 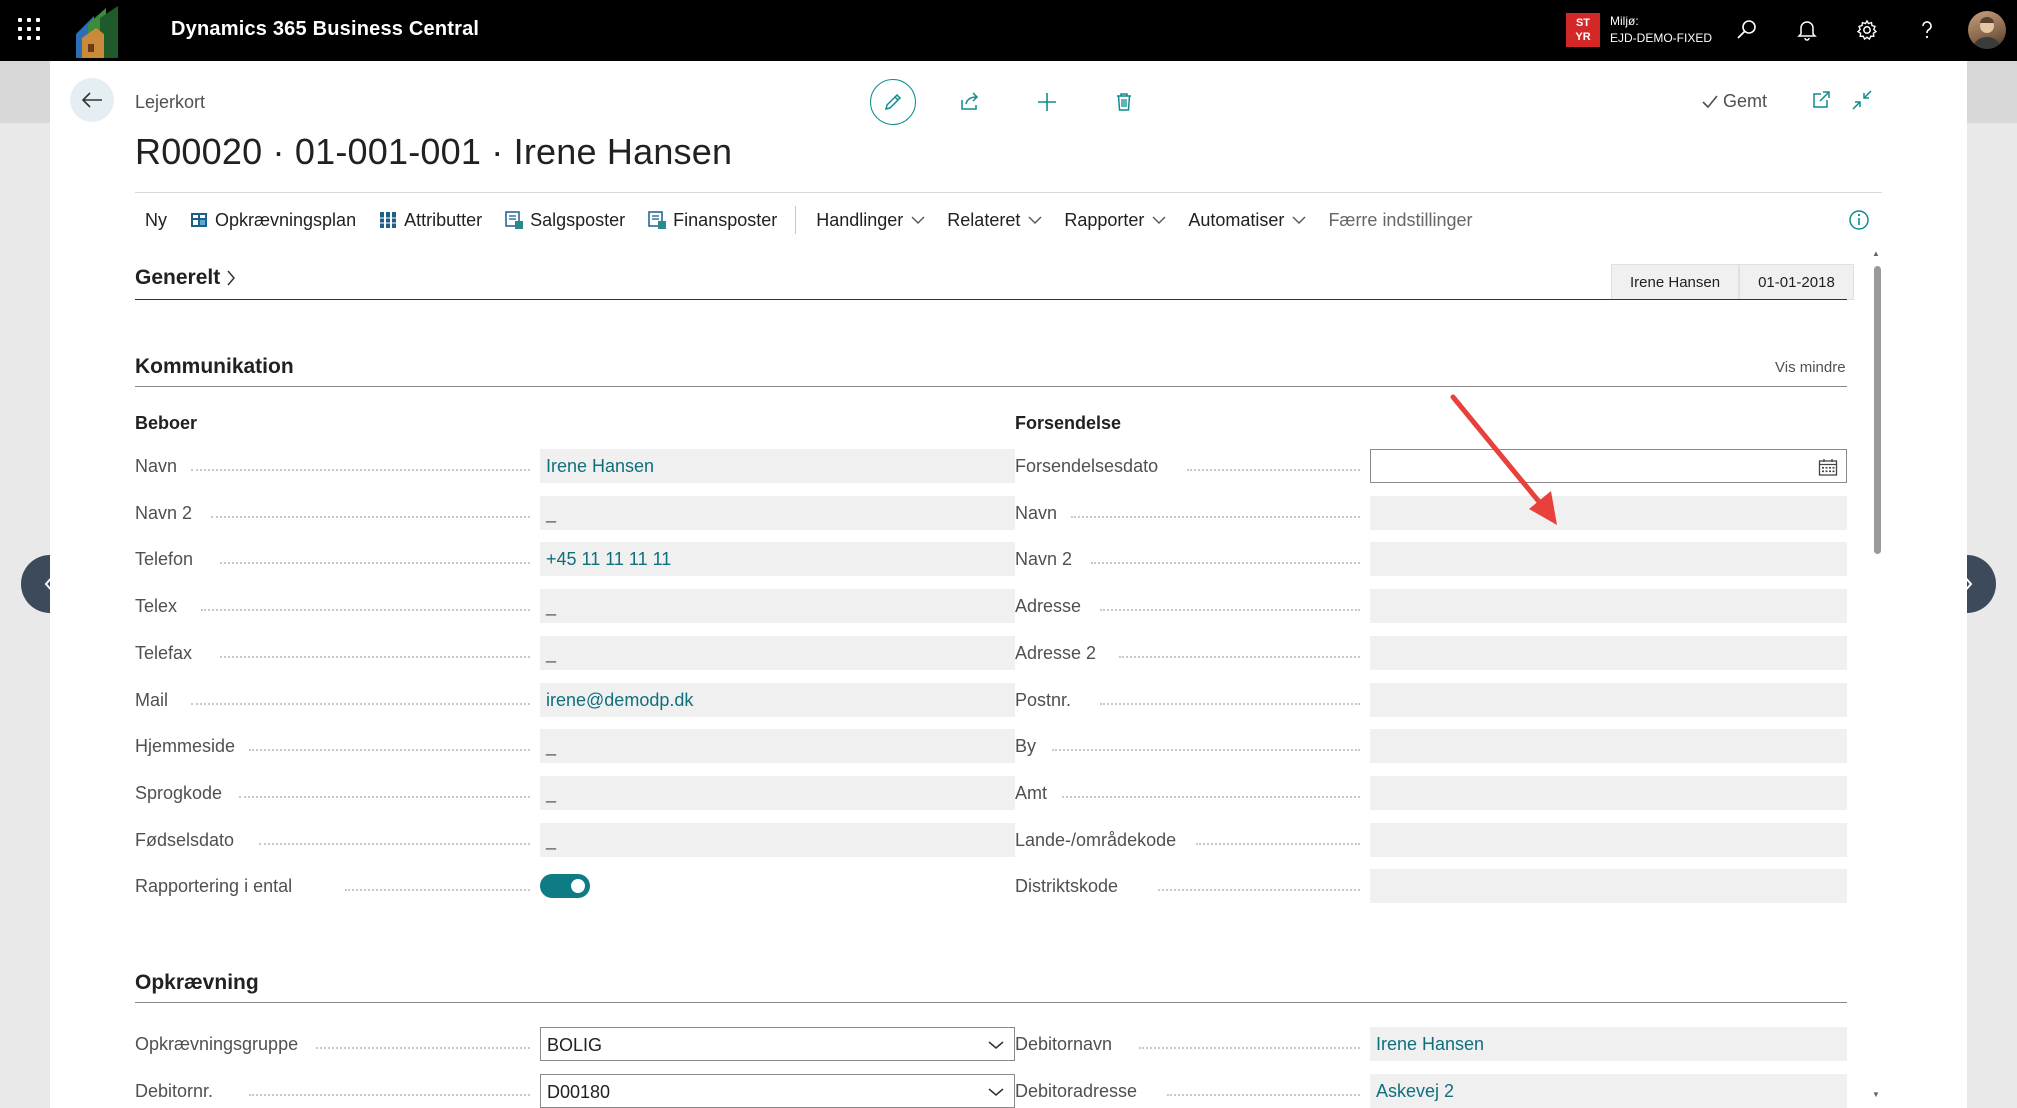 I want to click on section-billing-divider, so click(x=991, y=1002).